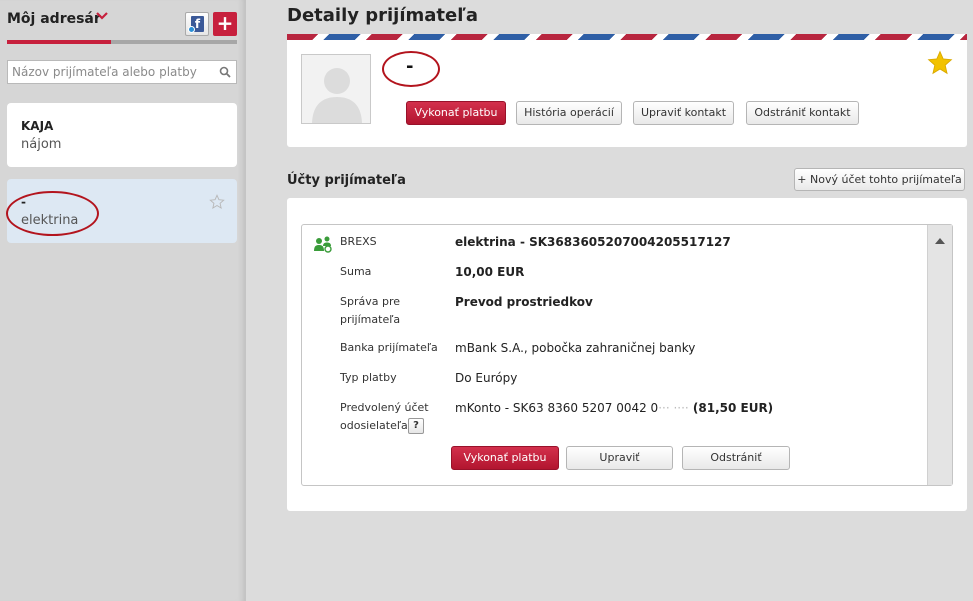 The image size is (973, 601). I want to click on contact-card-kaja: KAJA nájom, so click(122, 135).